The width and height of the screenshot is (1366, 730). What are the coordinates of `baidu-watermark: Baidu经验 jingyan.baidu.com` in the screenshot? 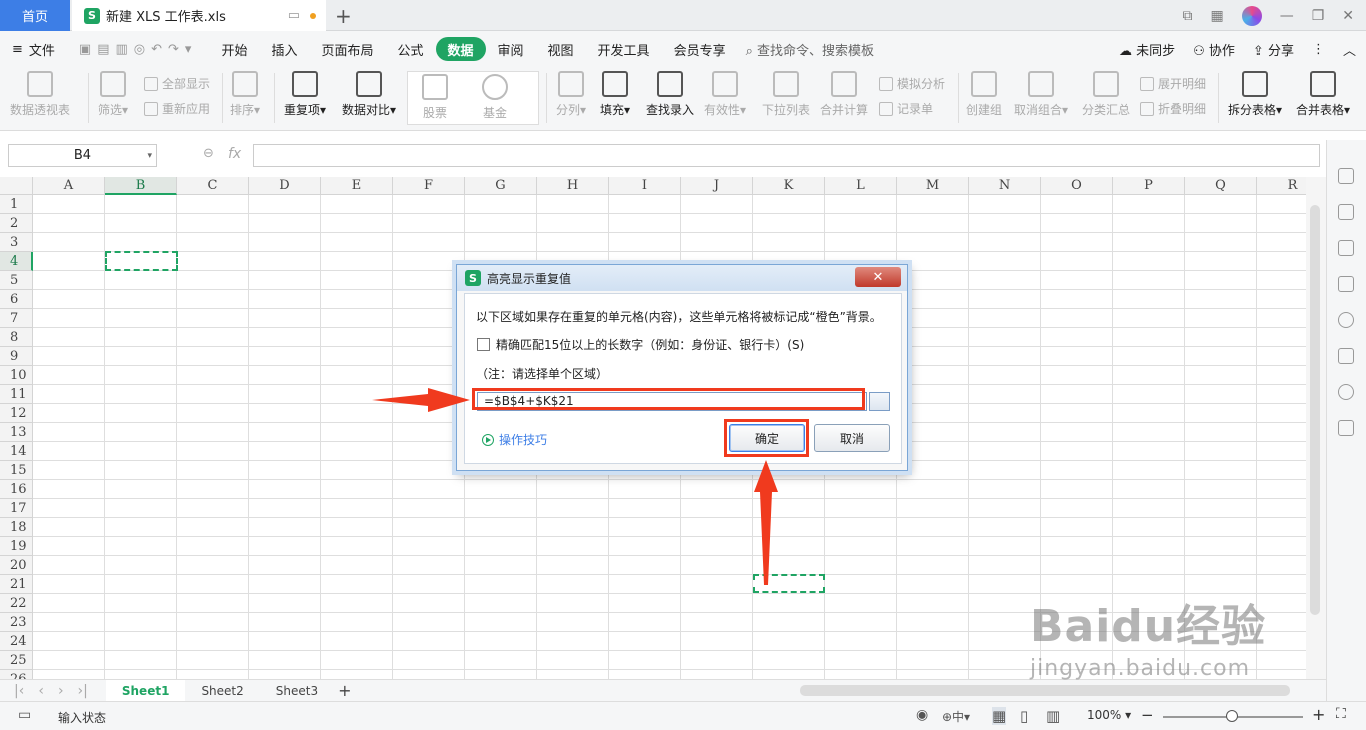 It's located at (1148, 635).